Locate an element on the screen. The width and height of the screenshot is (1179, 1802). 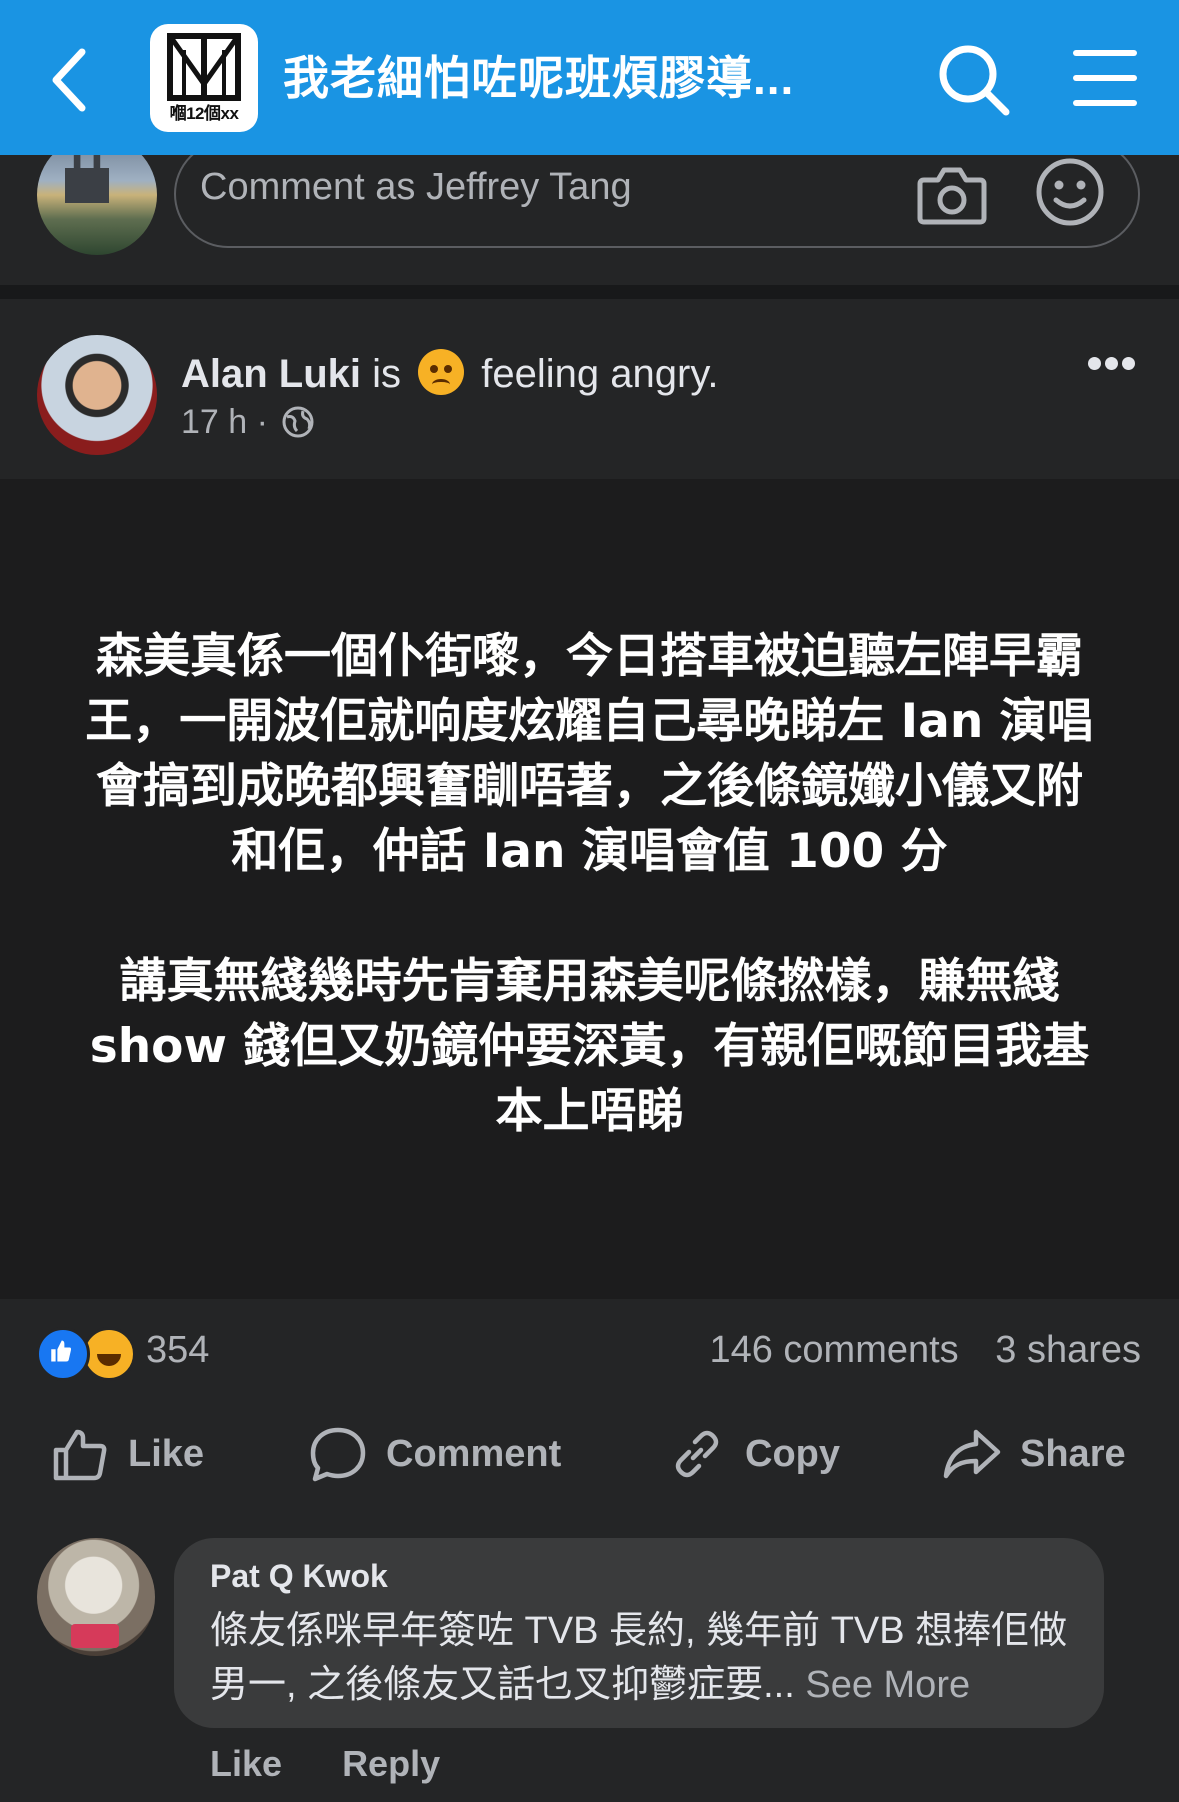
chevron-left-icon is located at coordinates (69, 80).